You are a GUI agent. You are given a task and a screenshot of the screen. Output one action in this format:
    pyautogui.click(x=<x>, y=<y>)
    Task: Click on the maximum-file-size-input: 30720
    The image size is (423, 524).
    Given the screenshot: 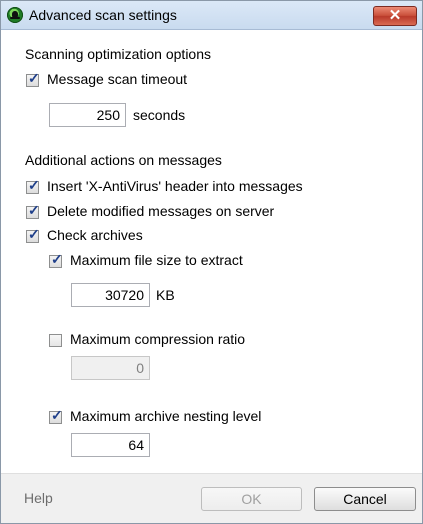 What is the action you would take?
    pyautogui.click(x=110, y=295)
    